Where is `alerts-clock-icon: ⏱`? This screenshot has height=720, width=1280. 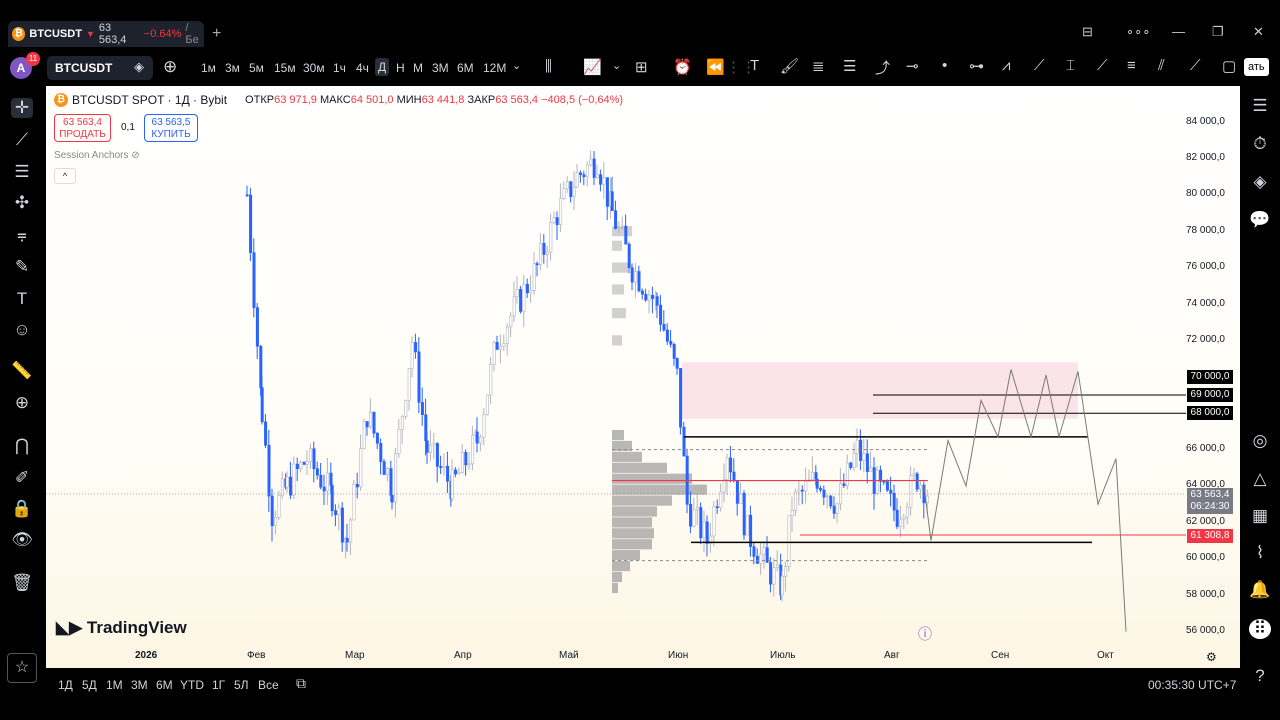 alerts-clock-icon: ⏱ is located at coordinates (1260, 144).